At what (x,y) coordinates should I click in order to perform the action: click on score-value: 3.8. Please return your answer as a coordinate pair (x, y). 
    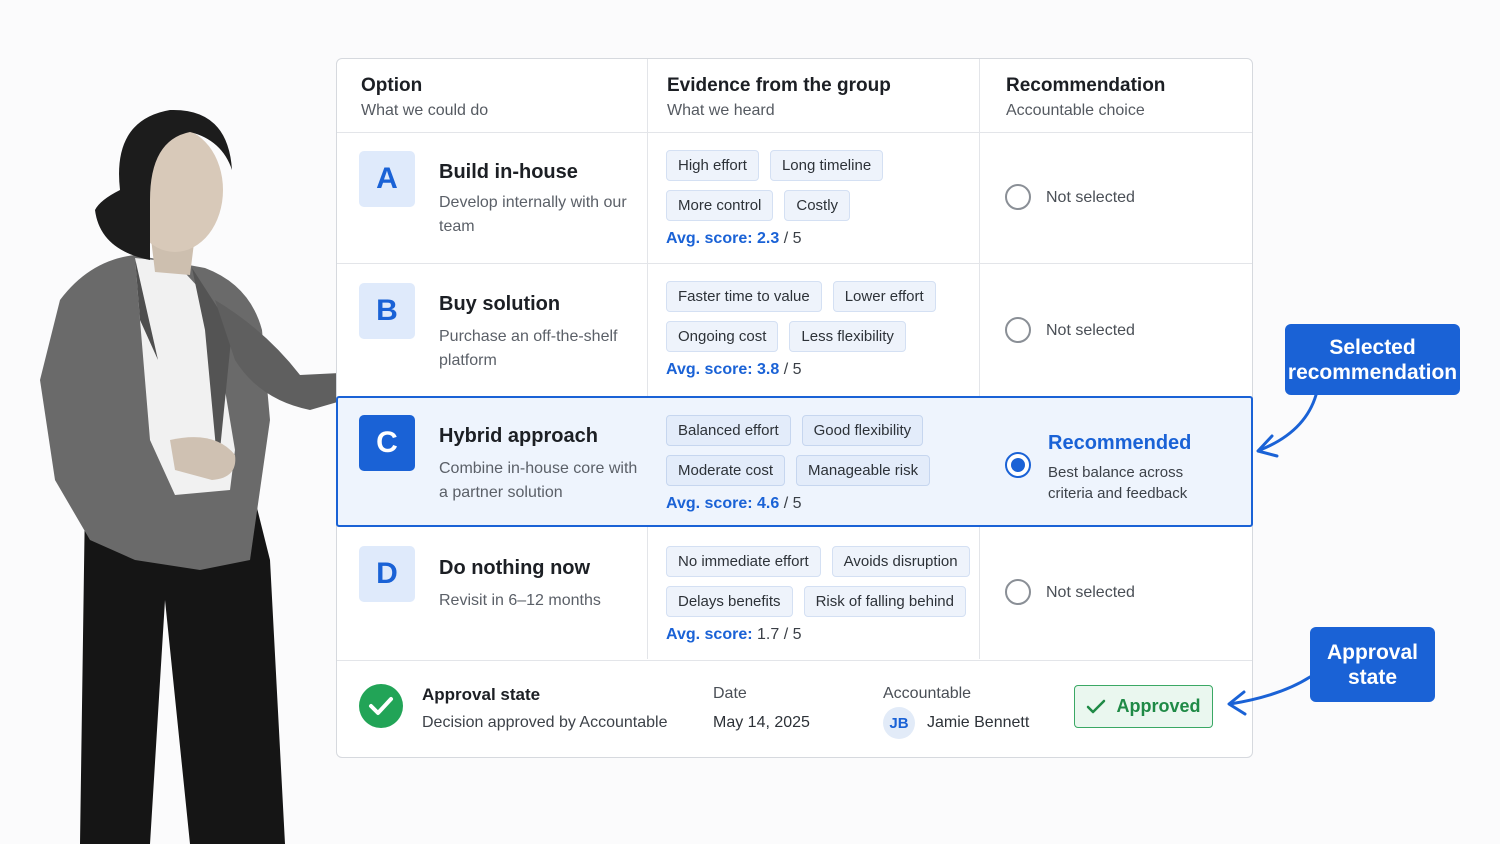
    Looking at the image, I should click on (768, 369).